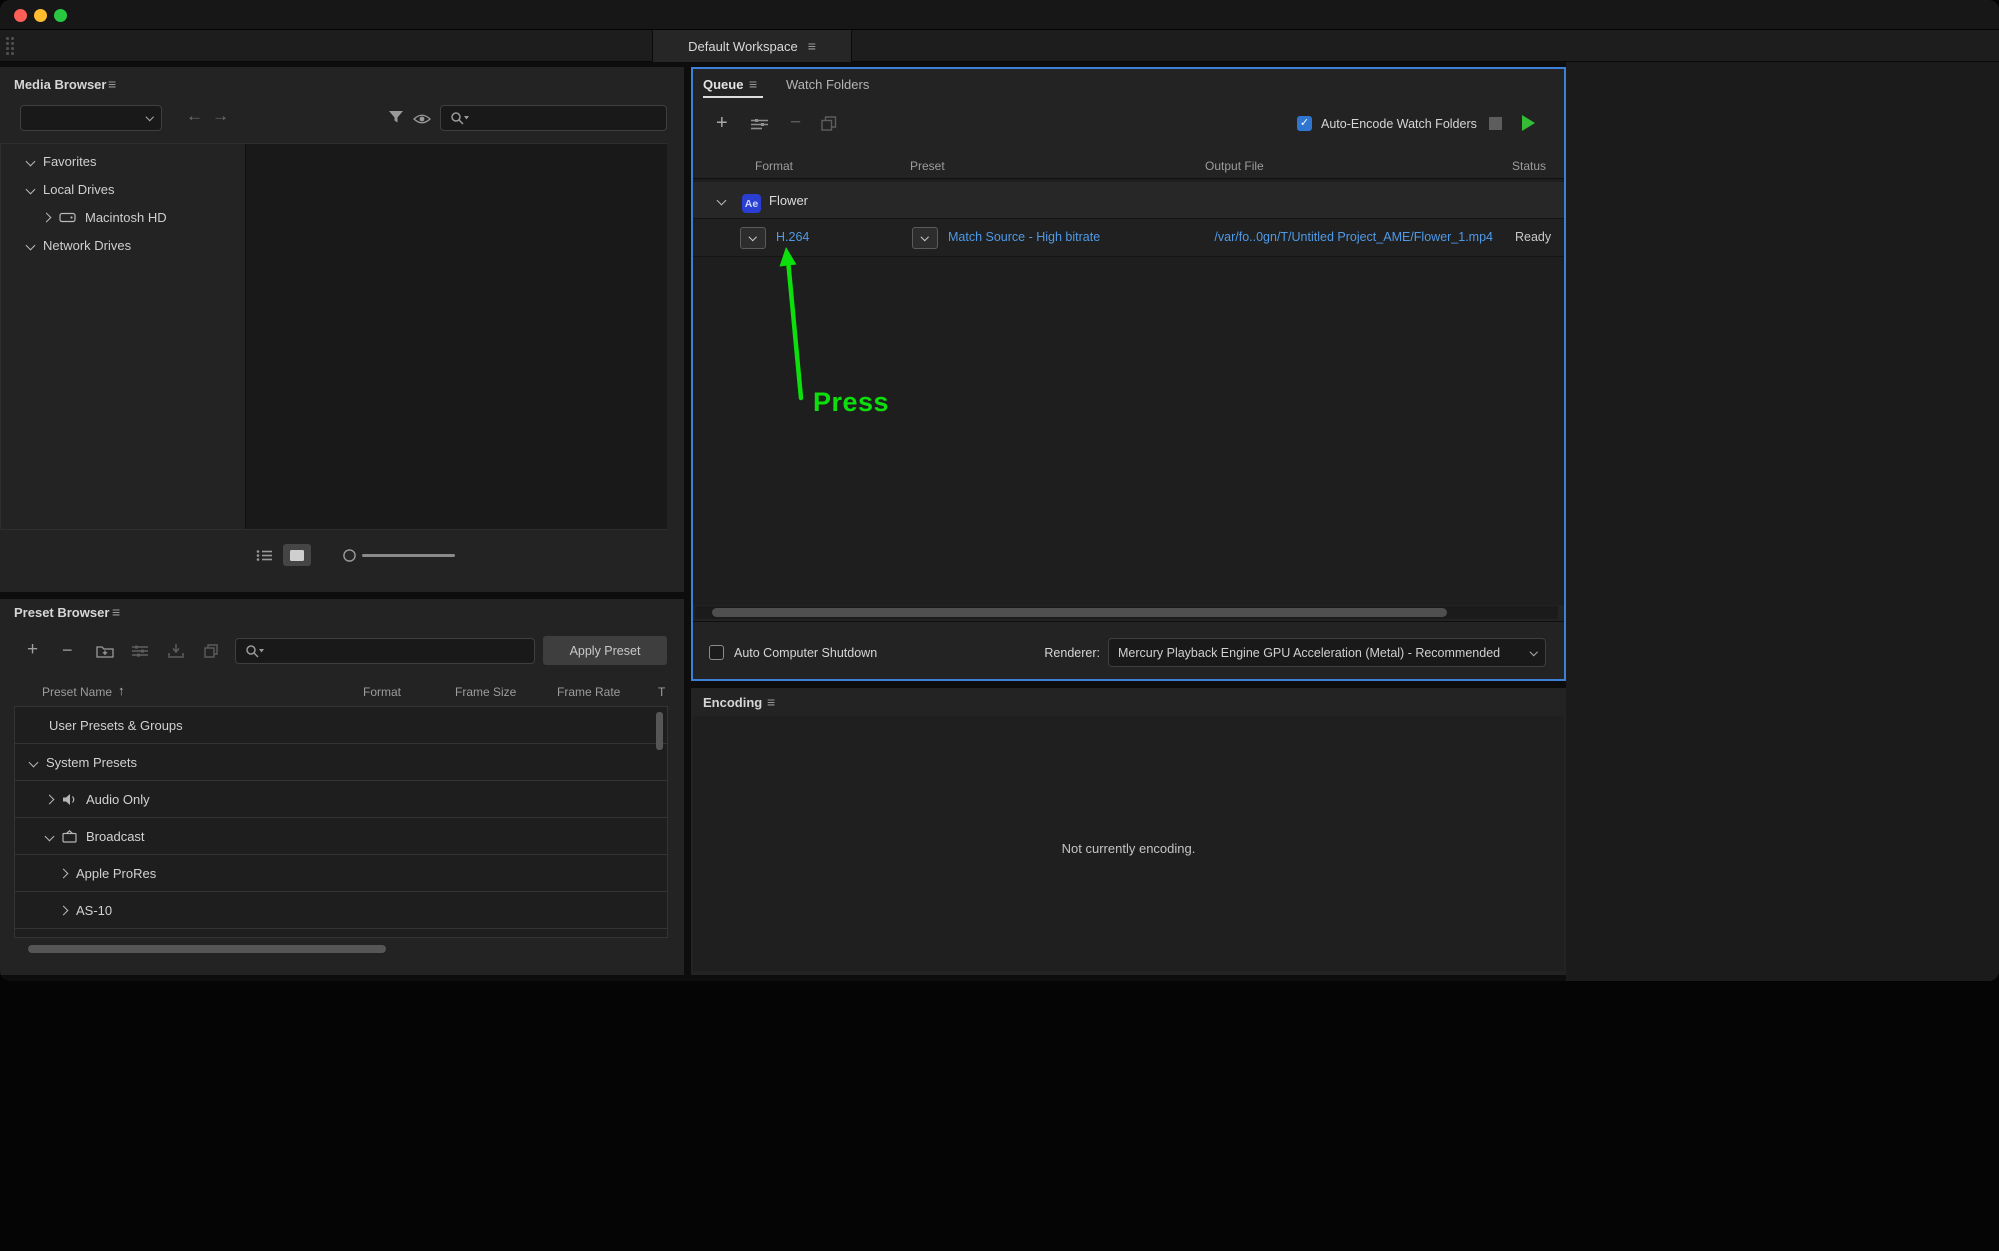 The image size is (1999, 1251). Describe the element at coordinates (140, 651) in the screenshot. I see `preset-settings-icon` at that location.